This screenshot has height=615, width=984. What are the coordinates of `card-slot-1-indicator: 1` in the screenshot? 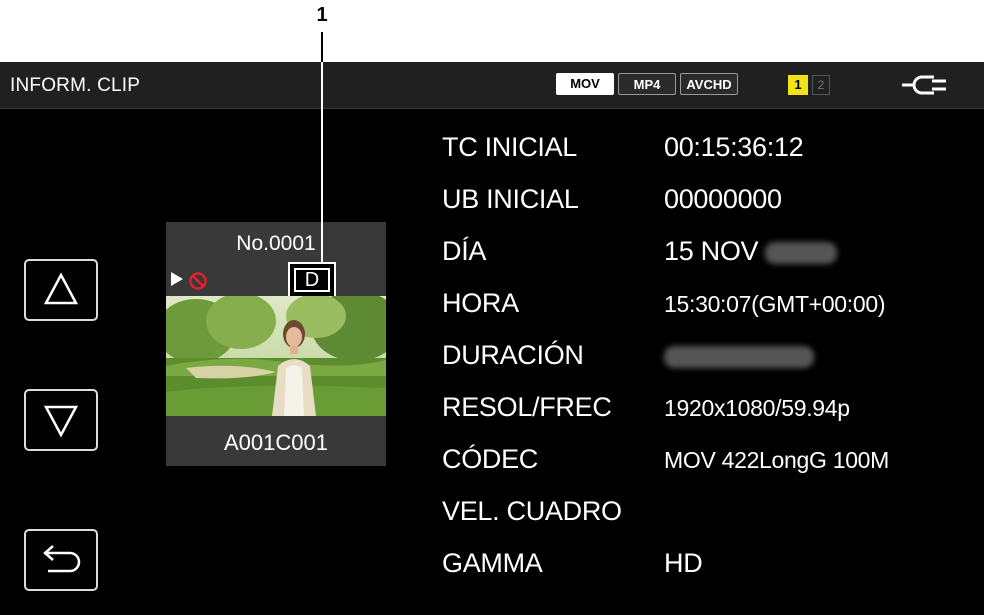 It's located at (798, 85).